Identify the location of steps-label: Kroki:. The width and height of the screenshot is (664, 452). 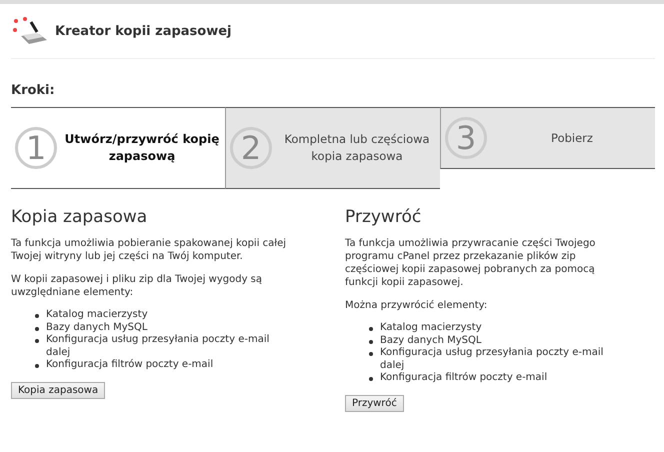
(33, 90).